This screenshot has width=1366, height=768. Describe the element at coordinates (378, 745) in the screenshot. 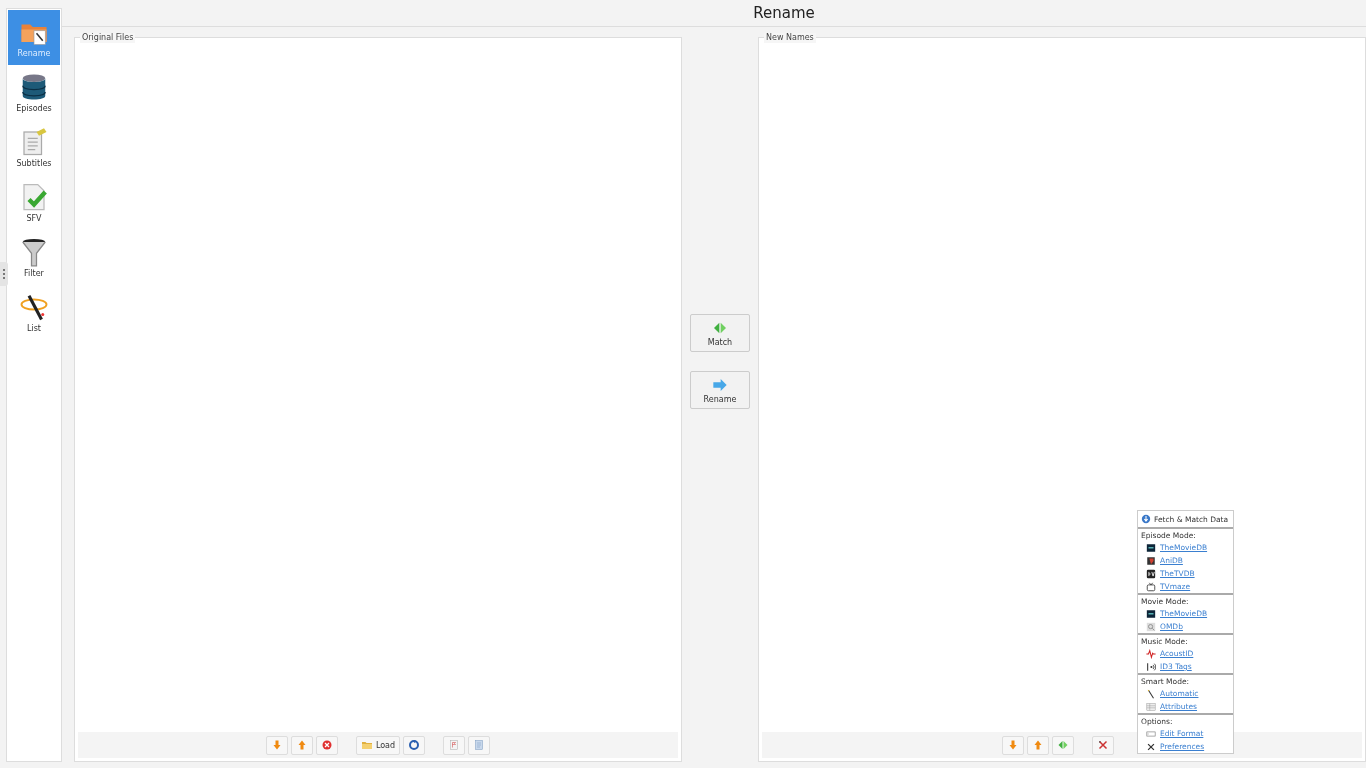

I see `load-button: Load` at that location.